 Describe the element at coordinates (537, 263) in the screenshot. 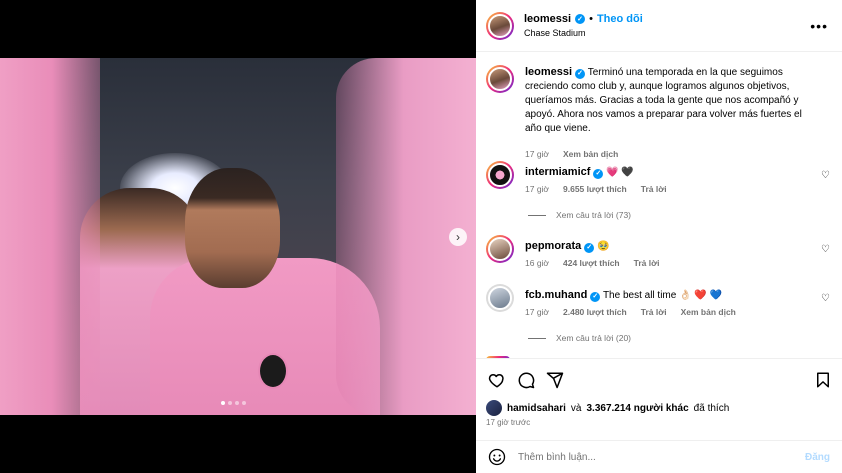

I see `comment-time: 16 giờ` at that location.